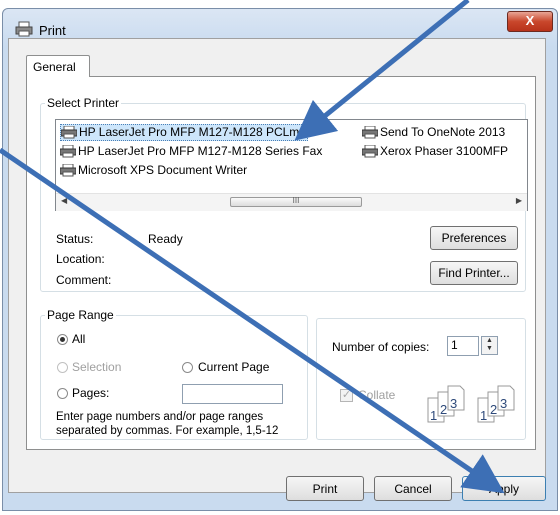 Image resolution: width=560 pixels, height=515 pixels. I want to click on current-page-radio, so click(187, 367).